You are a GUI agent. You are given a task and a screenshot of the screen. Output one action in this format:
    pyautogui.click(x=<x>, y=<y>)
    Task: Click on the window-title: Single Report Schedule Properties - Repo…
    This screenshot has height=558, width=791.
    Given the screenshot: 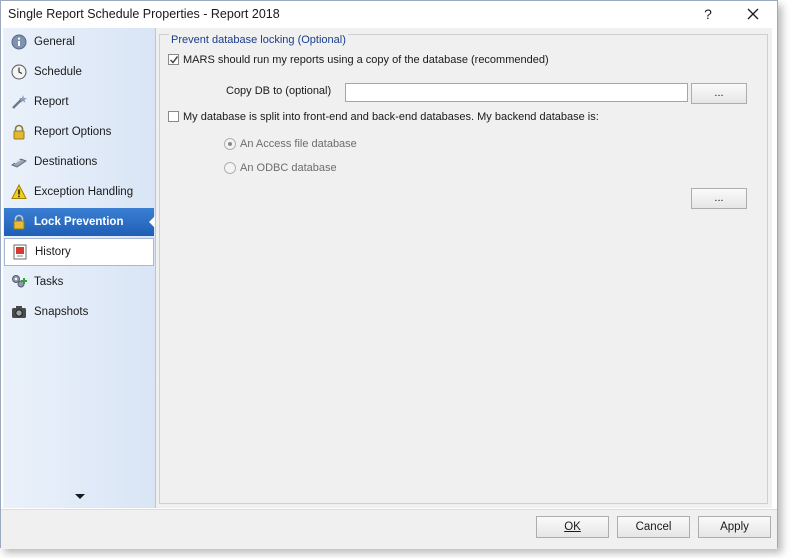 What is the action you would take?
    pyautogui.click(x=144, y=14)
    